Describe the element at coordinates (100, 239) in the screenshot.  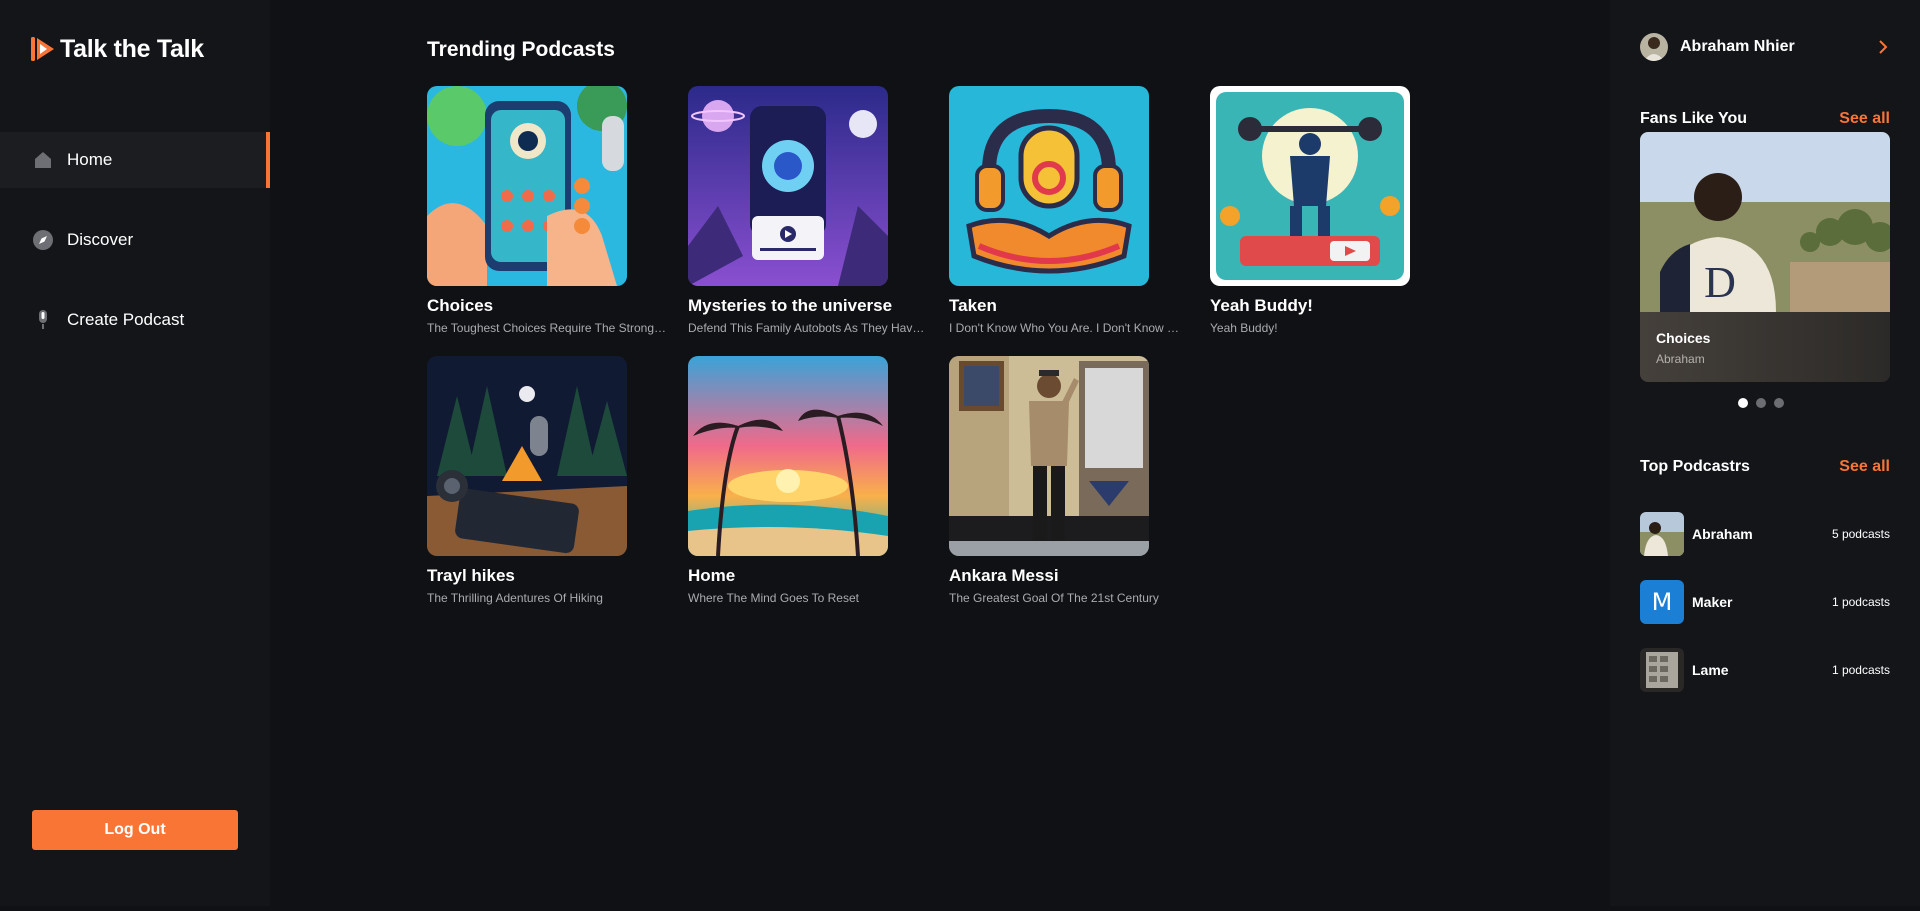
I see `nav-label-discover: Discover` at that location.